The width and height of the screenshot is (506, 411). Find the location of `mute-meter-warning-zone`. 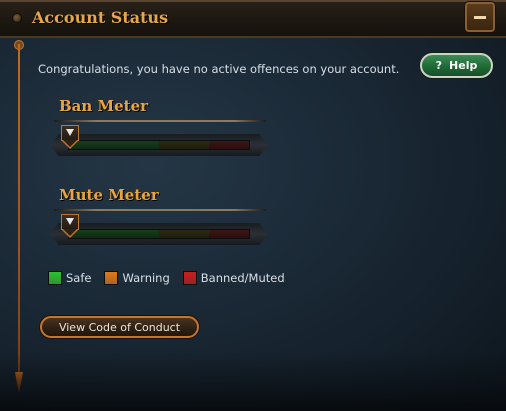

mute-meter-warning-zone is located at coordinates (184, 234).